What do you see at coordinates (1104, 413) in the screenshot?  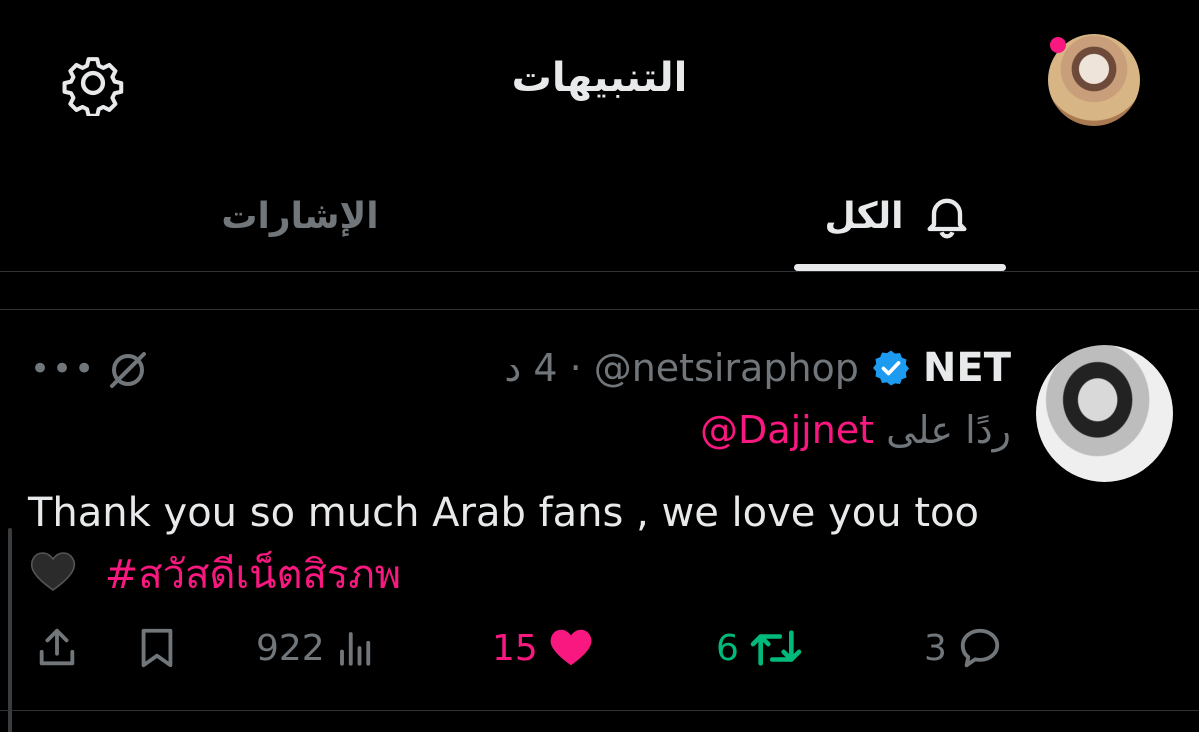 I see `author-avatar` at bounding box center [1104, 413].